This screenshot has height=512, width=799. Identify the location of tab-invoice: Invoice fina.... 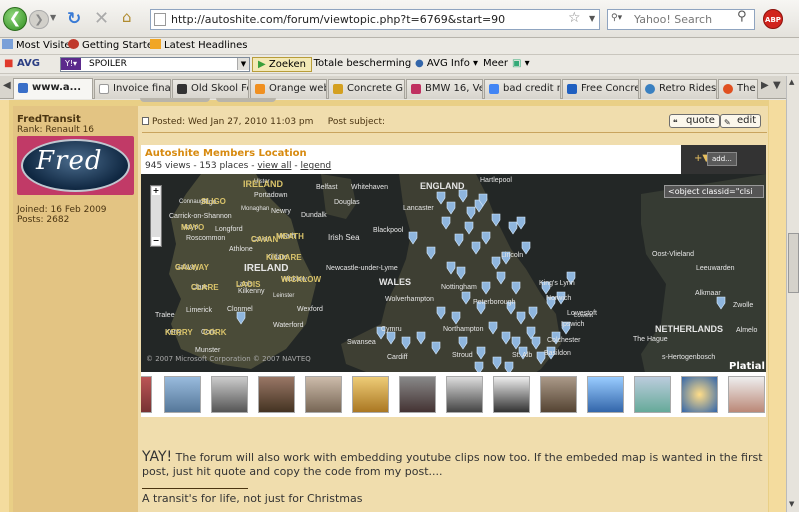
(132, 89).